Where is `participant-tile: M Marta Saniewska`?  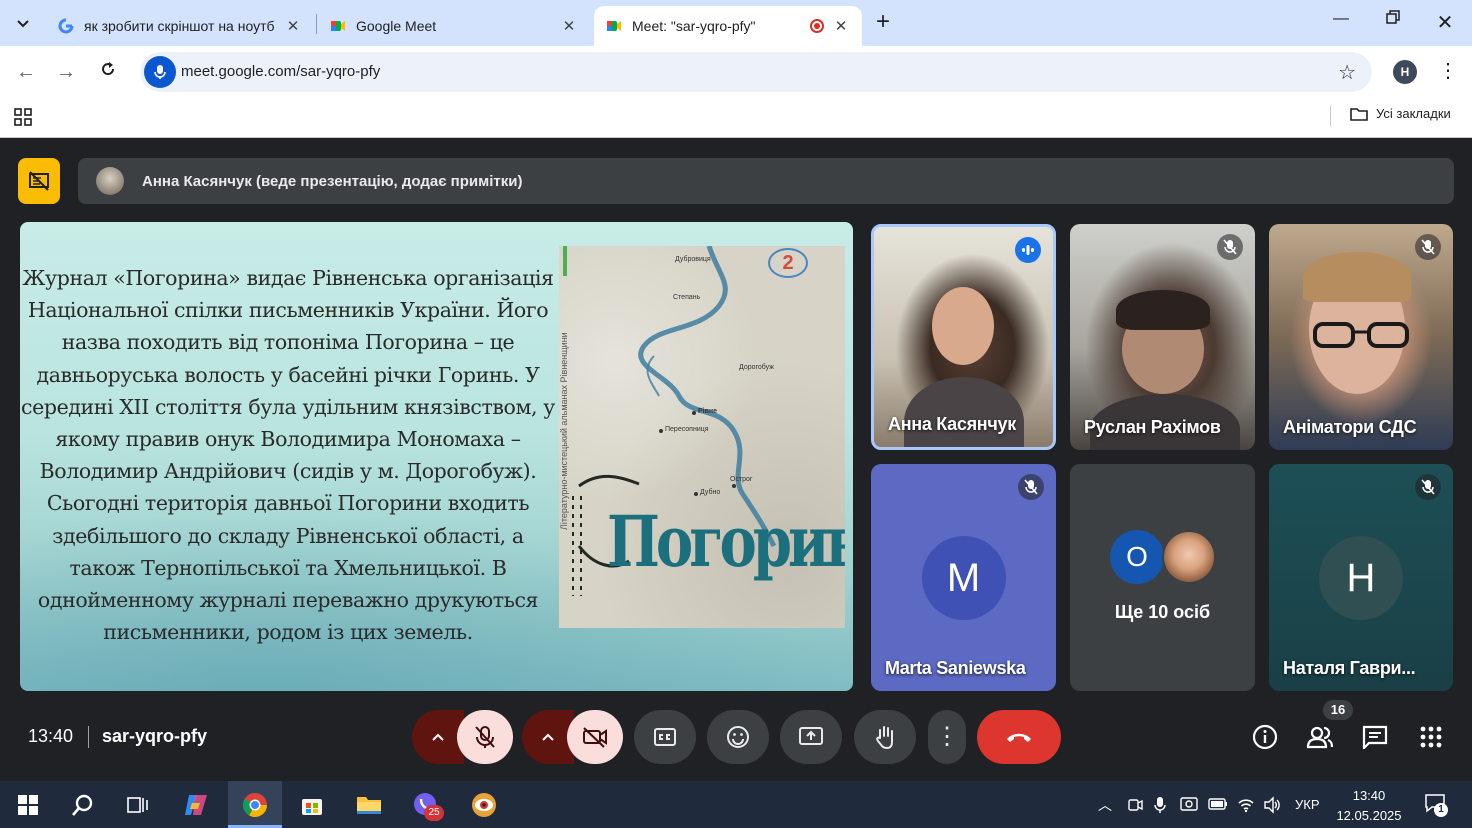
participant-tile: M Marta Saniewska is located at coordinates (963, 577).